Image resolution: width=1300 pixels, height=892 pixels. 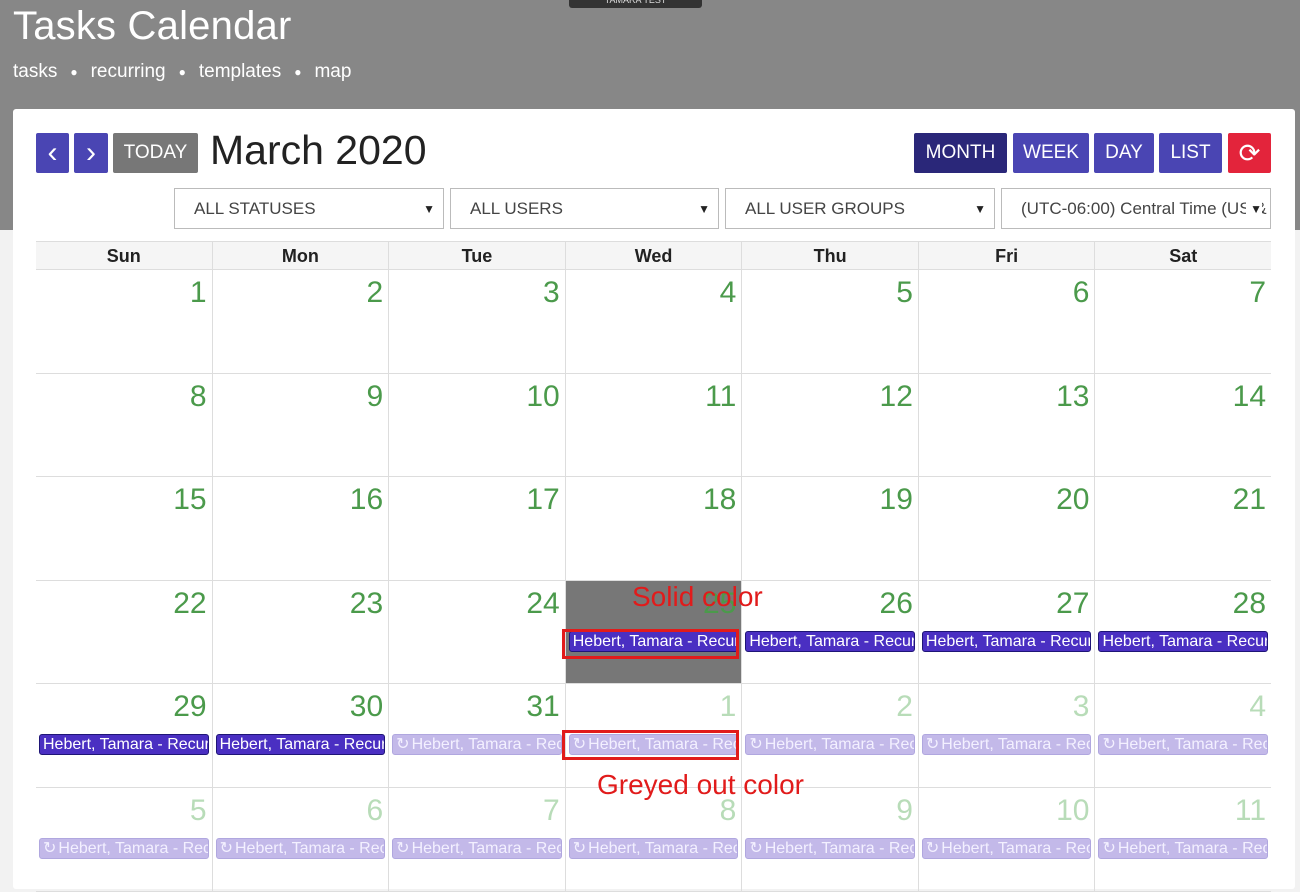 What do you see at coordinates (719, 500) in the screenshot?
I see `day-number: 18` at bounding box center [719, 500].